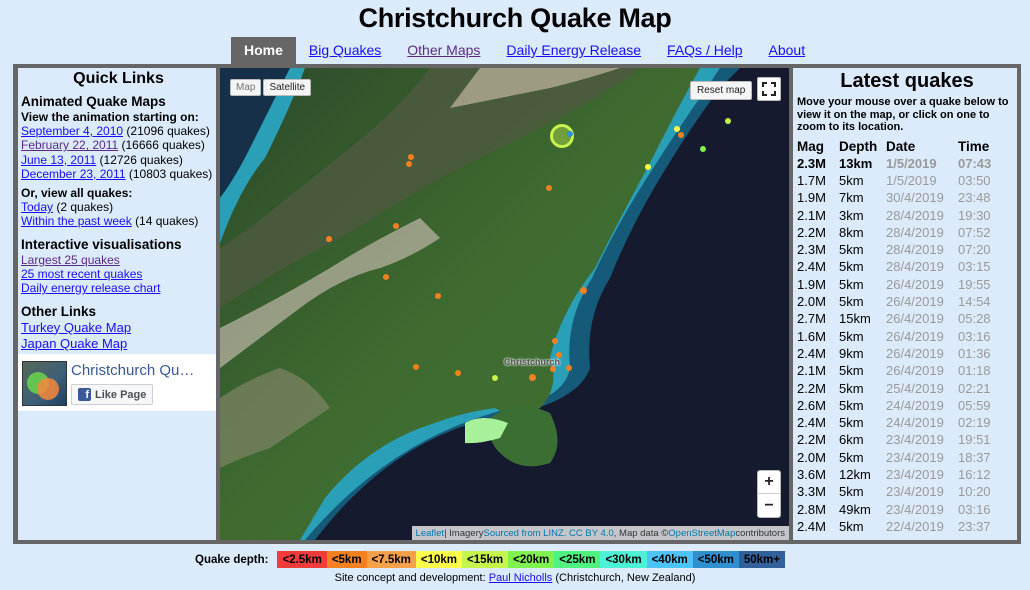 This screenshot has height=590, width=1030. Describe the element at coordinates (701, 533) in the screenshot. I see `osm-link: OpenStreetMap` at that location.